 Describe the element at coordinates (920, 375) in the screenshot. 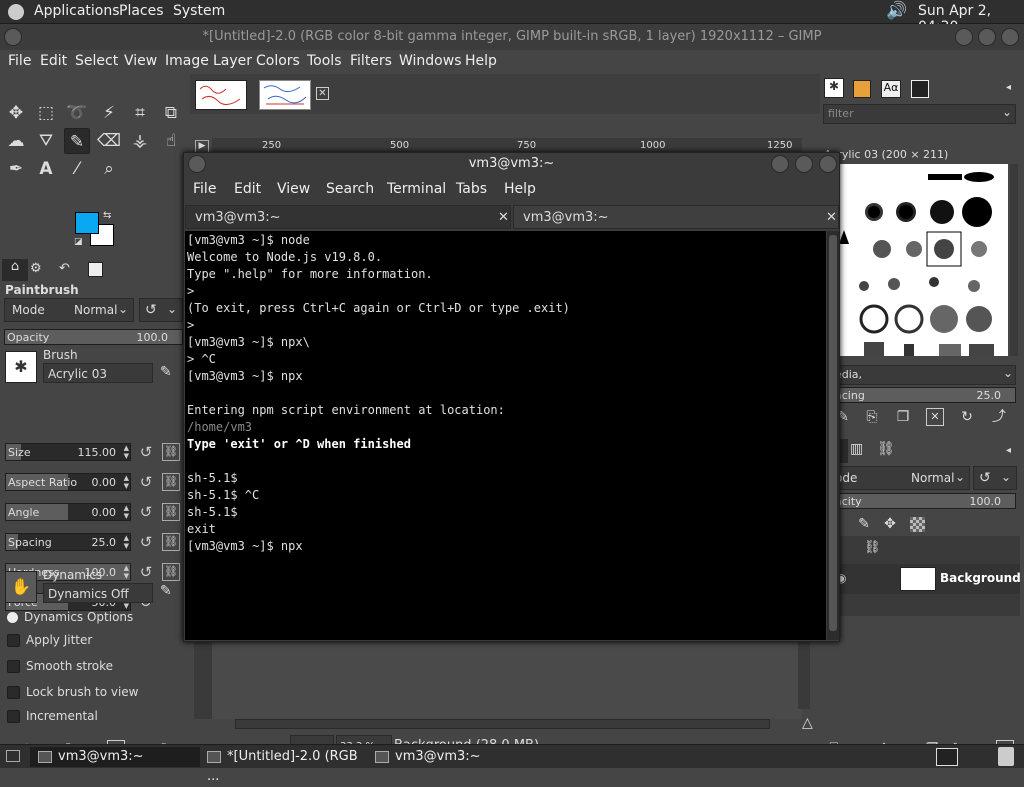

I see `brush-tag-field: edia, ⌄` at that location.